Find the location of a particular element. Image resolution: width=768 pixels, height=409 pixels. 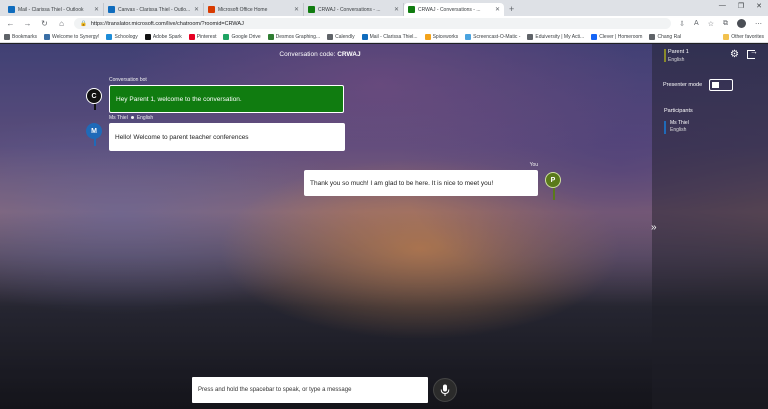

toggle-knob is located at coordinates (715, 85).